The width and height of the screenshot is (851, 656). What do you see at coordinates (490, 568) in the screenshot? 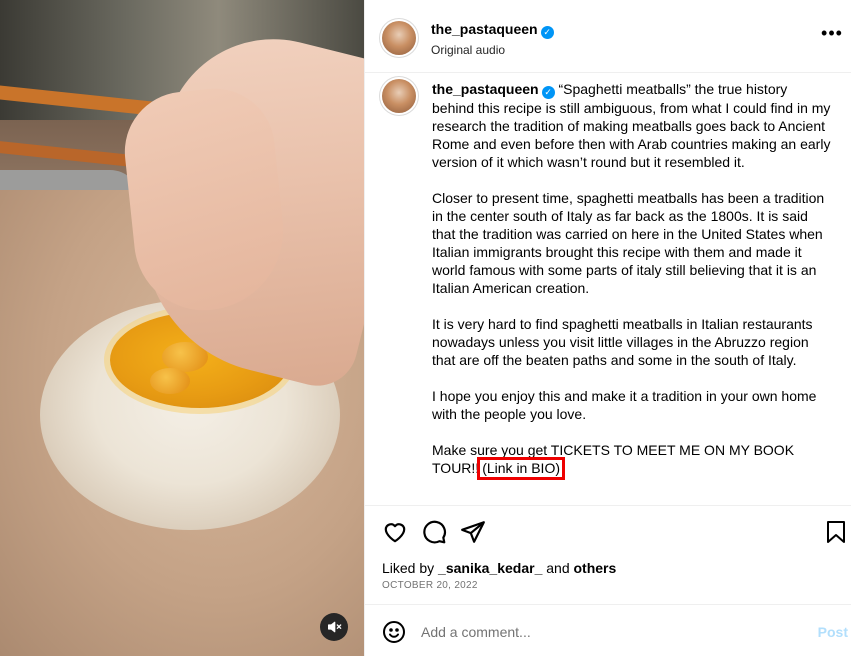
I see `liked-by-user: _sanika_kedar_` at bounding box center [490, 568].